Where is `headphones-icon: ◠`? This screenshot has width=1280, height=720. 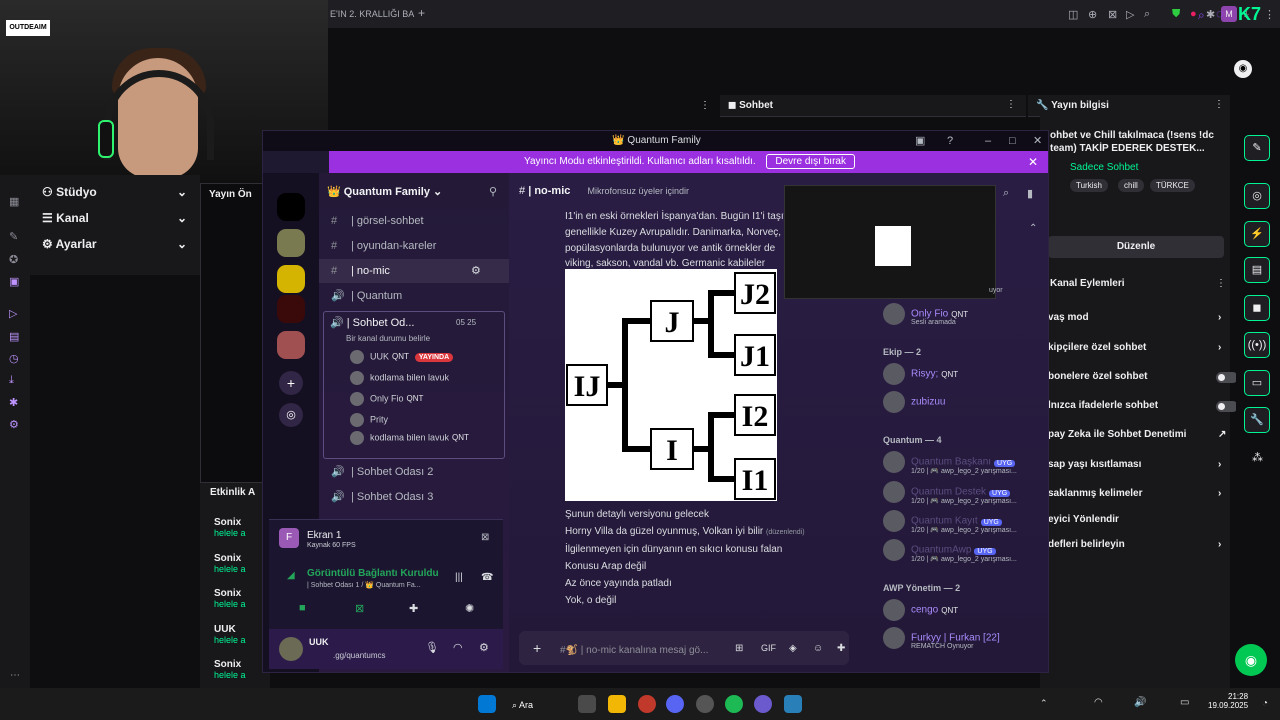 headphones-icon: ◠ is located at coordinates (458, 647).